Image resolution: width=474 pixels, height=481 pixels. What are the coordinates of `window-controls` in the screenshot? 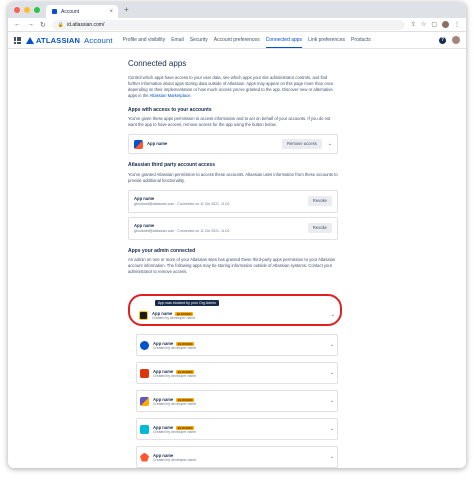 It's located at (27, 10).